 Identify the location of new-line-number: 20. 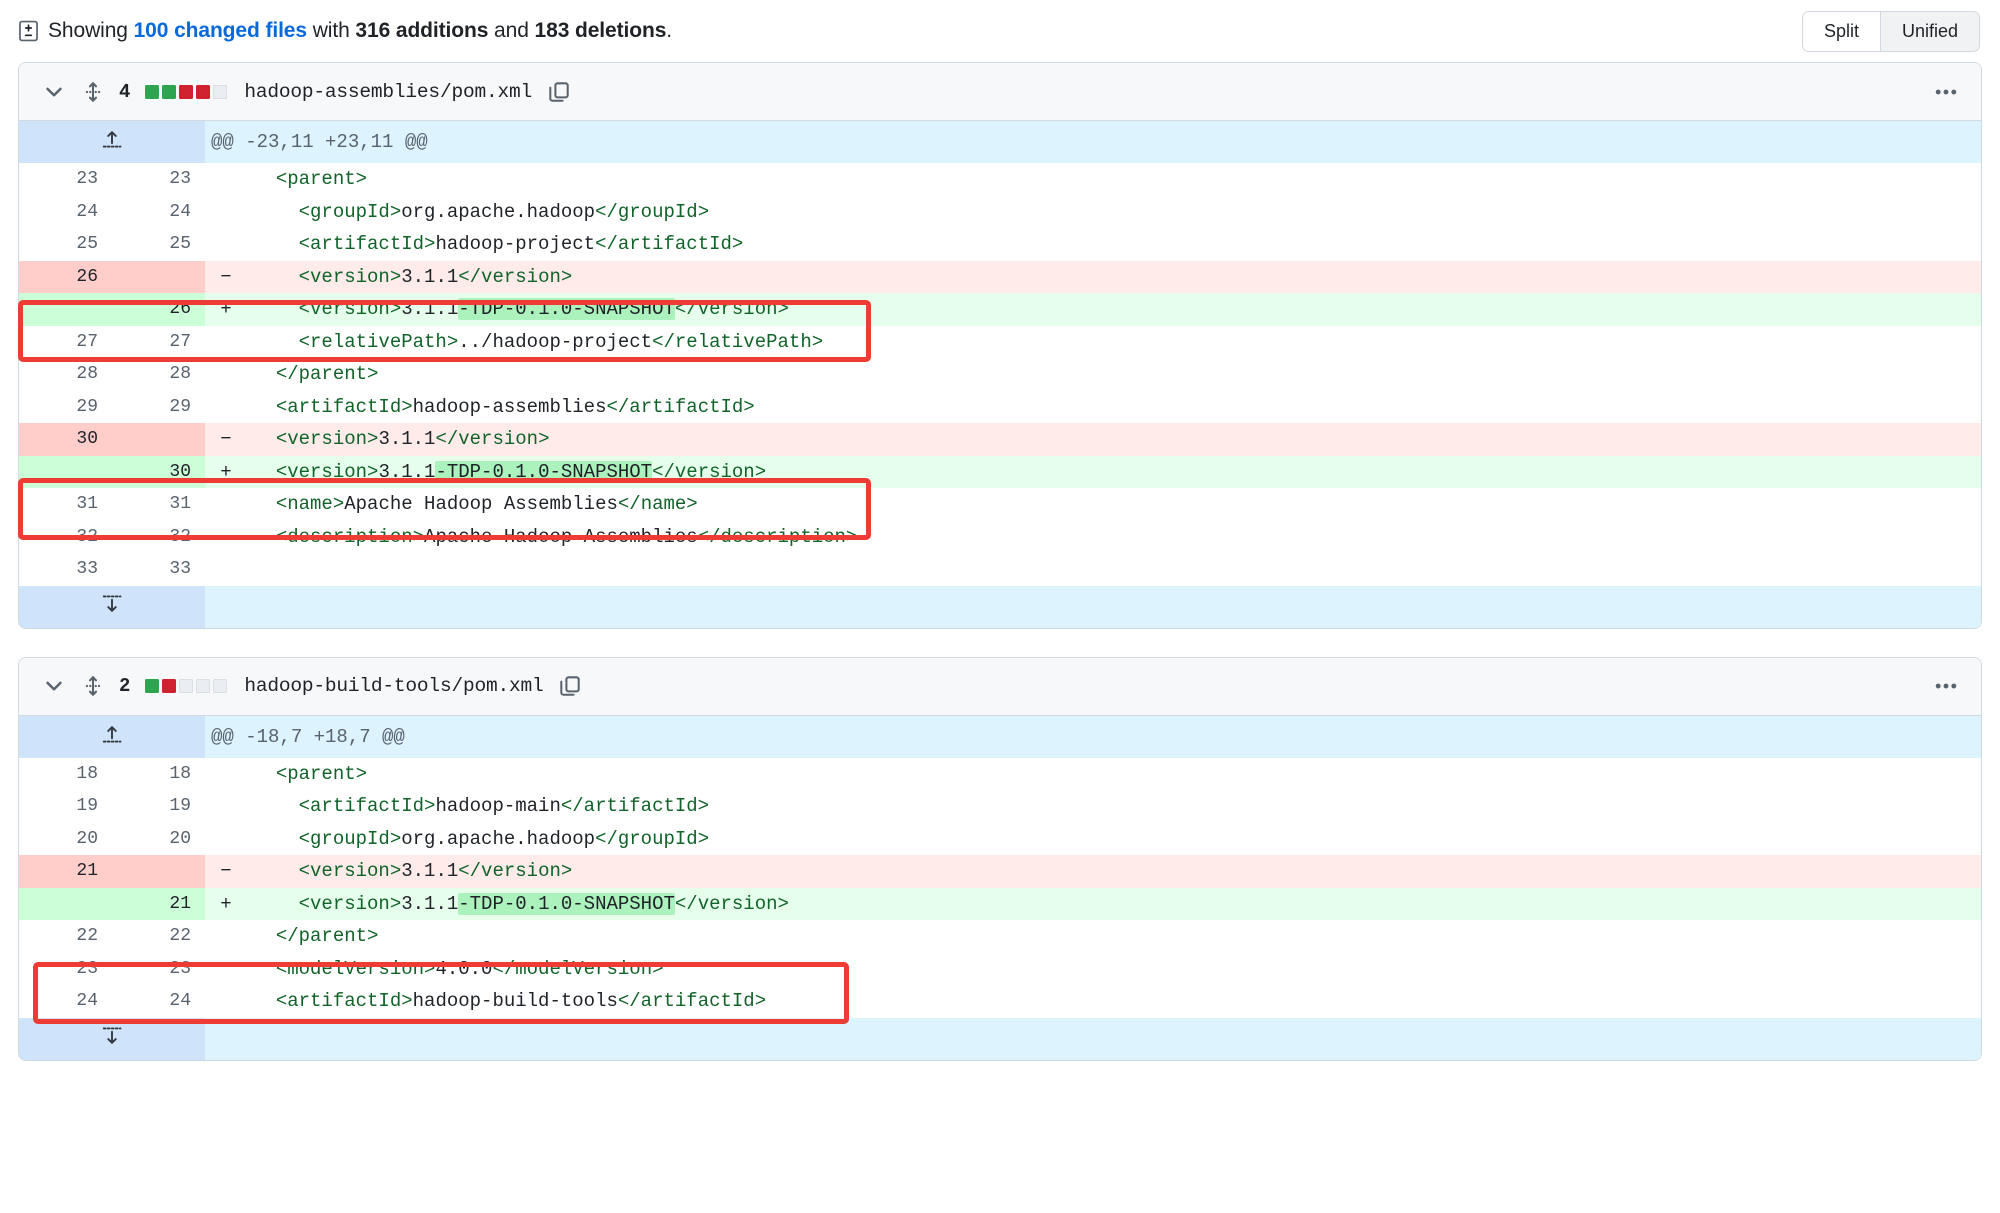
(158, 838).